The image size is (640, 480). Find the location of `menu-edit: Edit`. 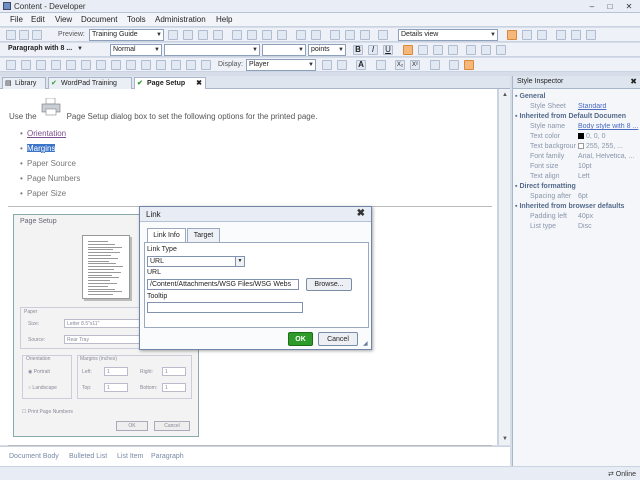

menu-edit: Edit is located at coordinates (38, 19).